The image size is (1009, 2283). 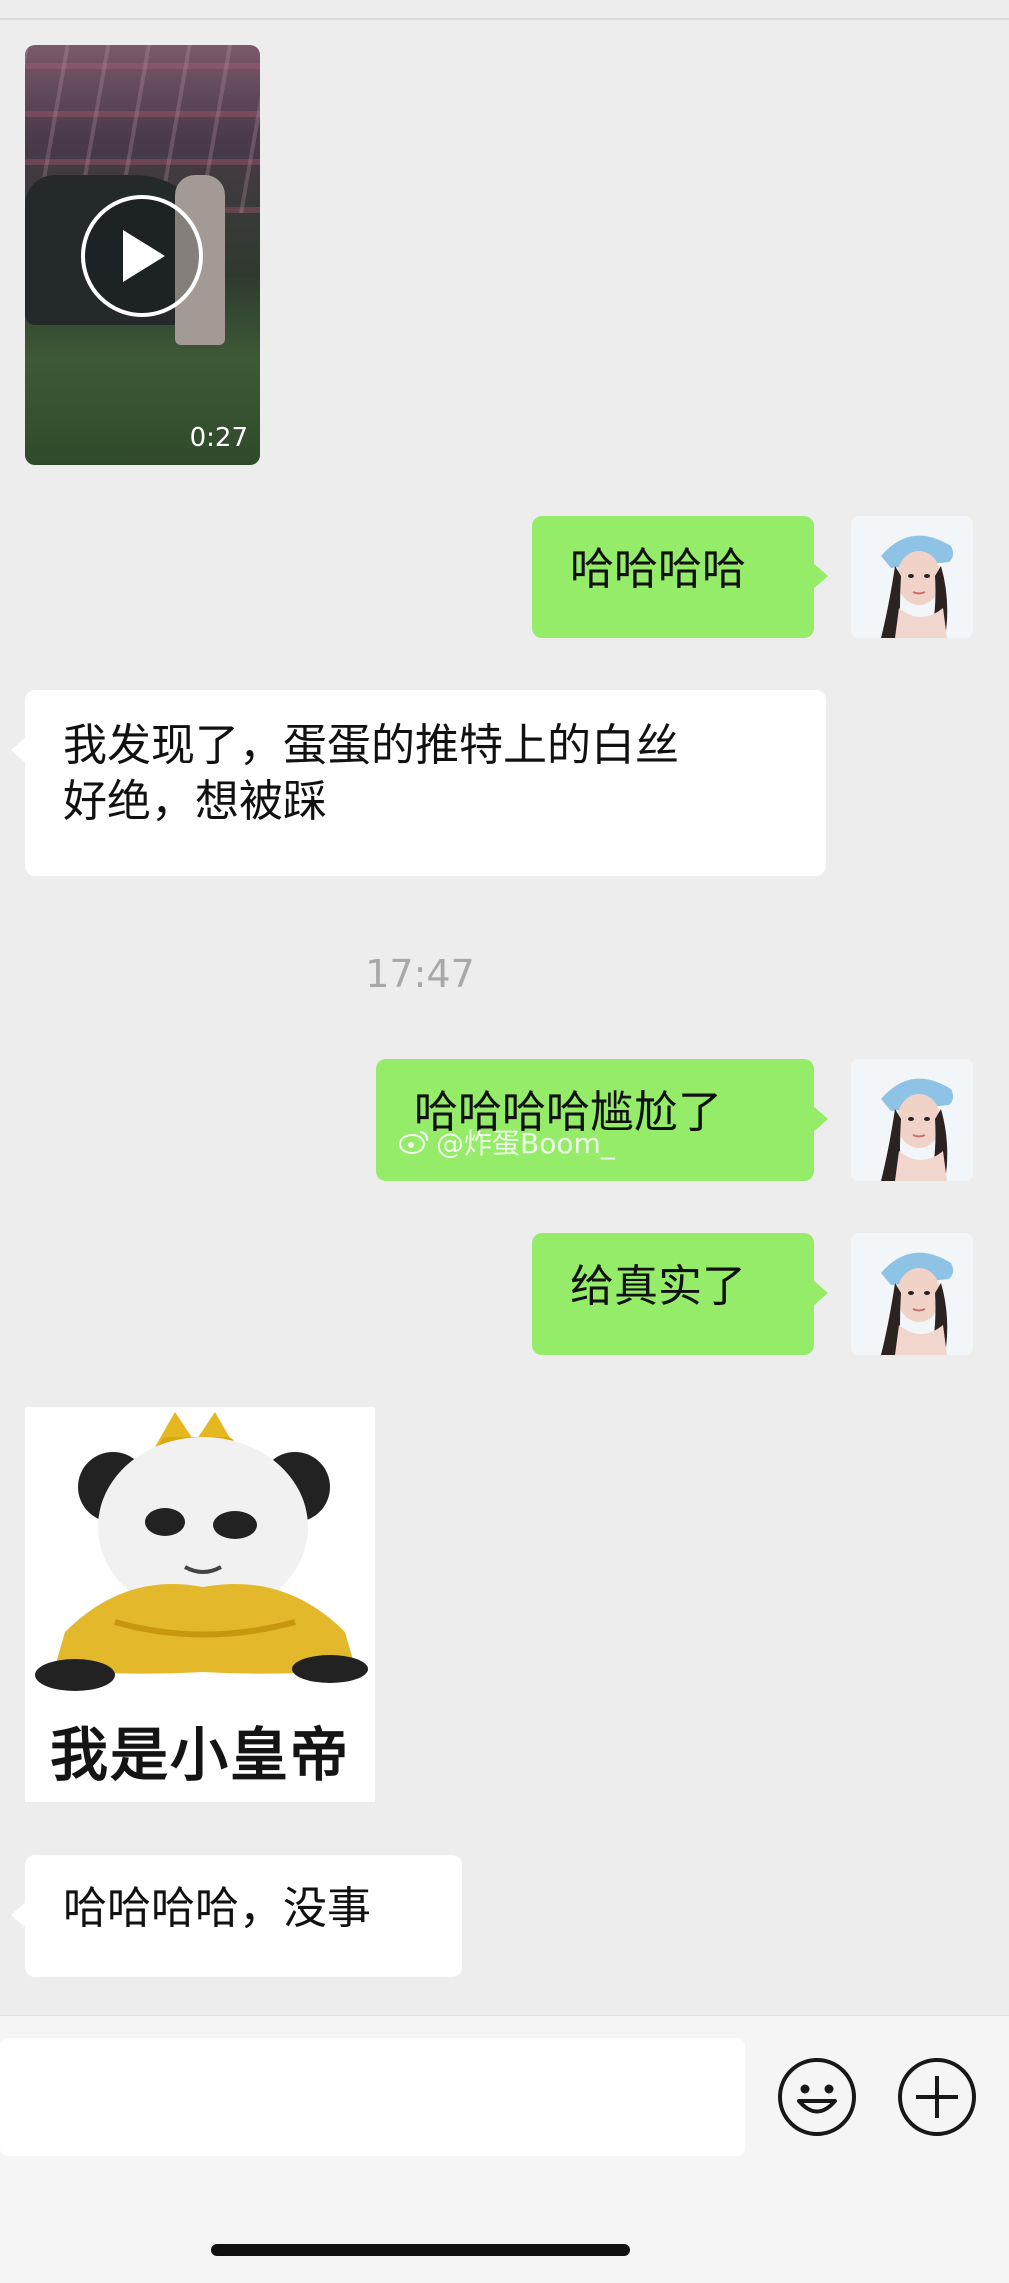 I want to click on video-message: 0:27, so click(x=142, y=255).